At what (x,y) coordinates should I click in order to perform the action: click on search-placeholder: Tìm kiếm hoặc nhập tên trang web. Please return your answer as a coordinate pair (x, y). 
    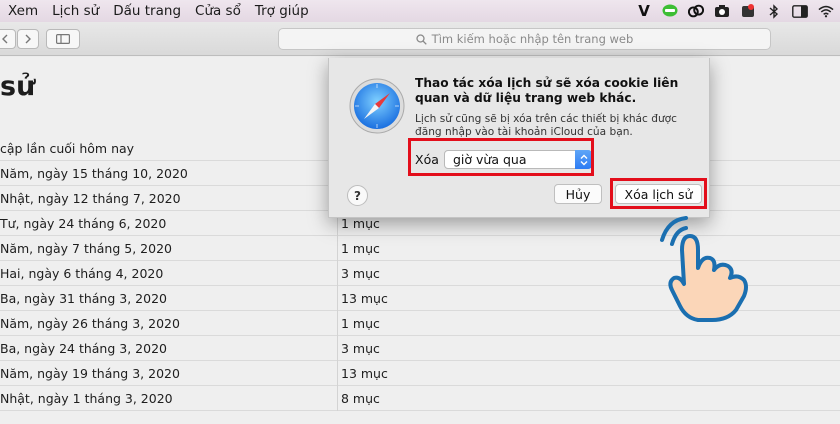
    Looking at the image, I should click on (532, 39).